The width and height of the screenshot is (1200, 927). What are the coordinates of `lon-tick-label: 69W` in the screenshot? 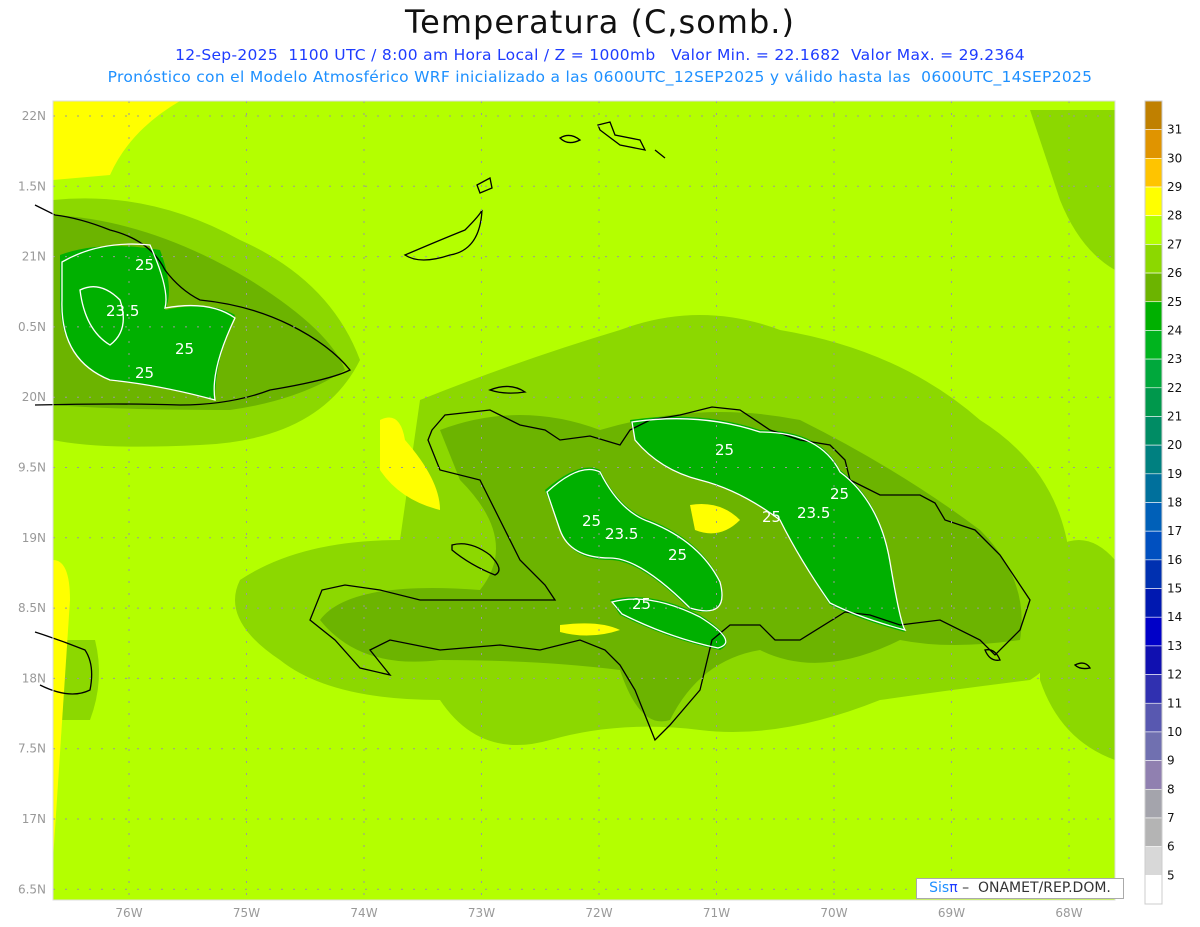 It's located at (951, 913).